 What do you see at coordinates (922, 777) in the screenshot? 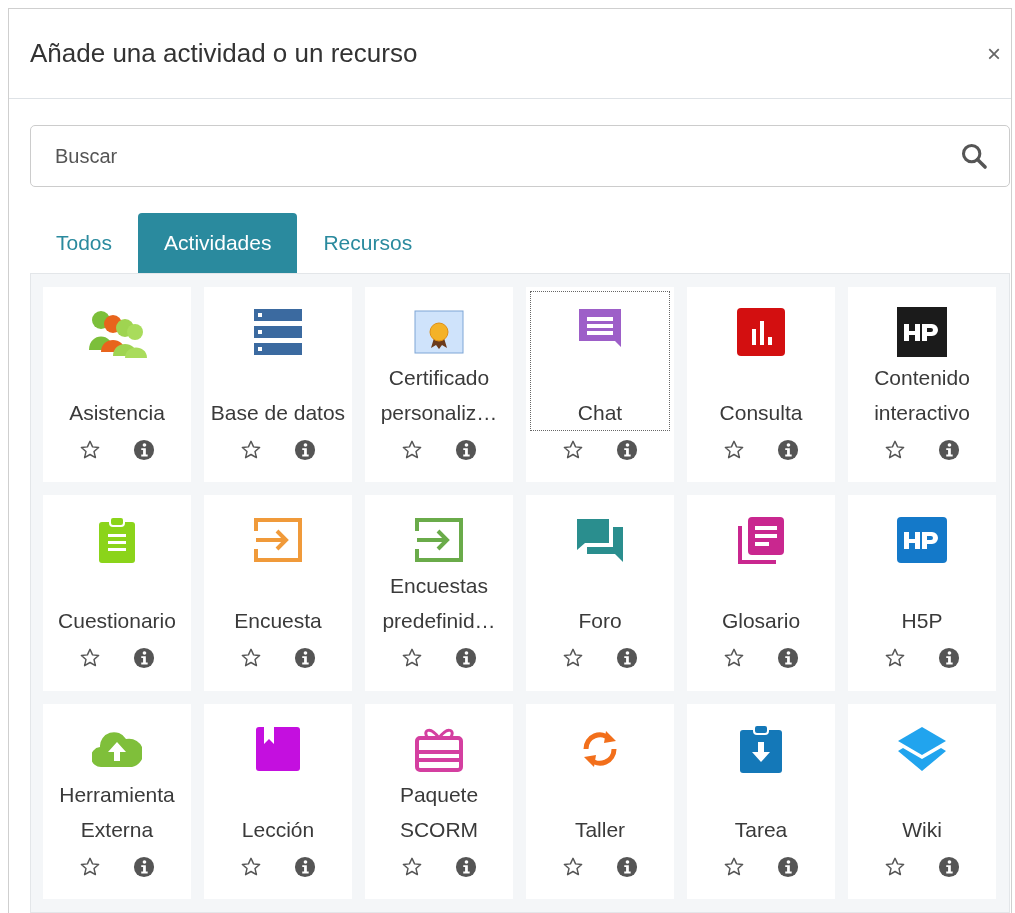
I see `activity-link: Wiki` at bounding box center [922, 777].